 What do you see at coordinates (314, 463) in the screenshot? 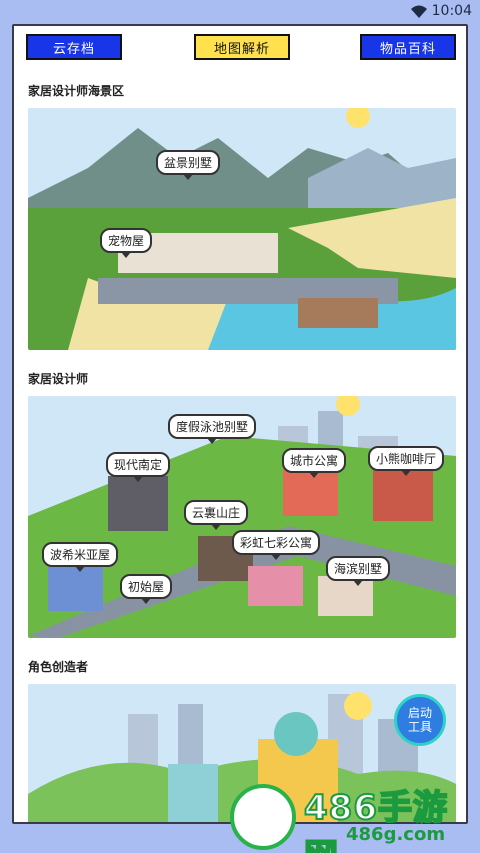
I see `map-label-city-apartment: 城市公寓` at bounding box center [314, 463].